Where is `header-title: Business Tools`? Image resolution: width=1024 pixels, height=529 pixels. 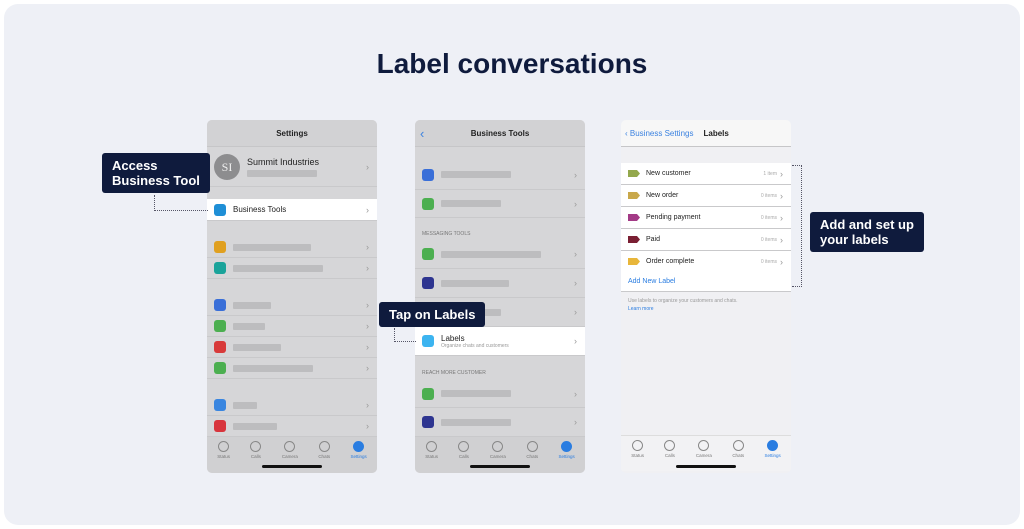
header-title: Business Tools is located at coordinates (500, 133).